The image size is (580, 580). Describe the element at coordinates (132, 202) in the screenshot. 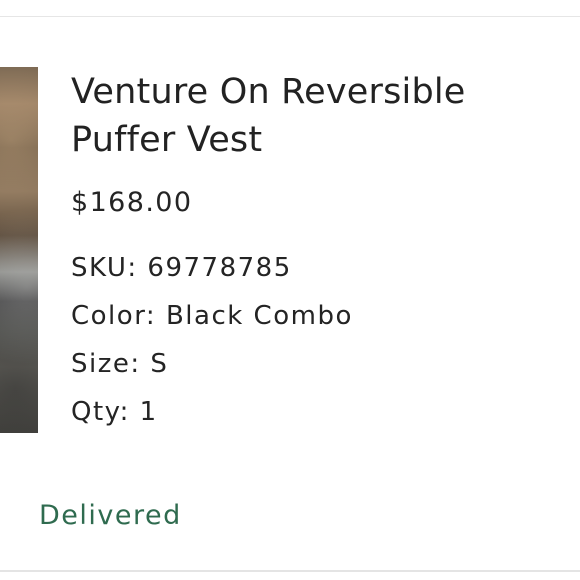

I see `product-price: $168.00` at that location.